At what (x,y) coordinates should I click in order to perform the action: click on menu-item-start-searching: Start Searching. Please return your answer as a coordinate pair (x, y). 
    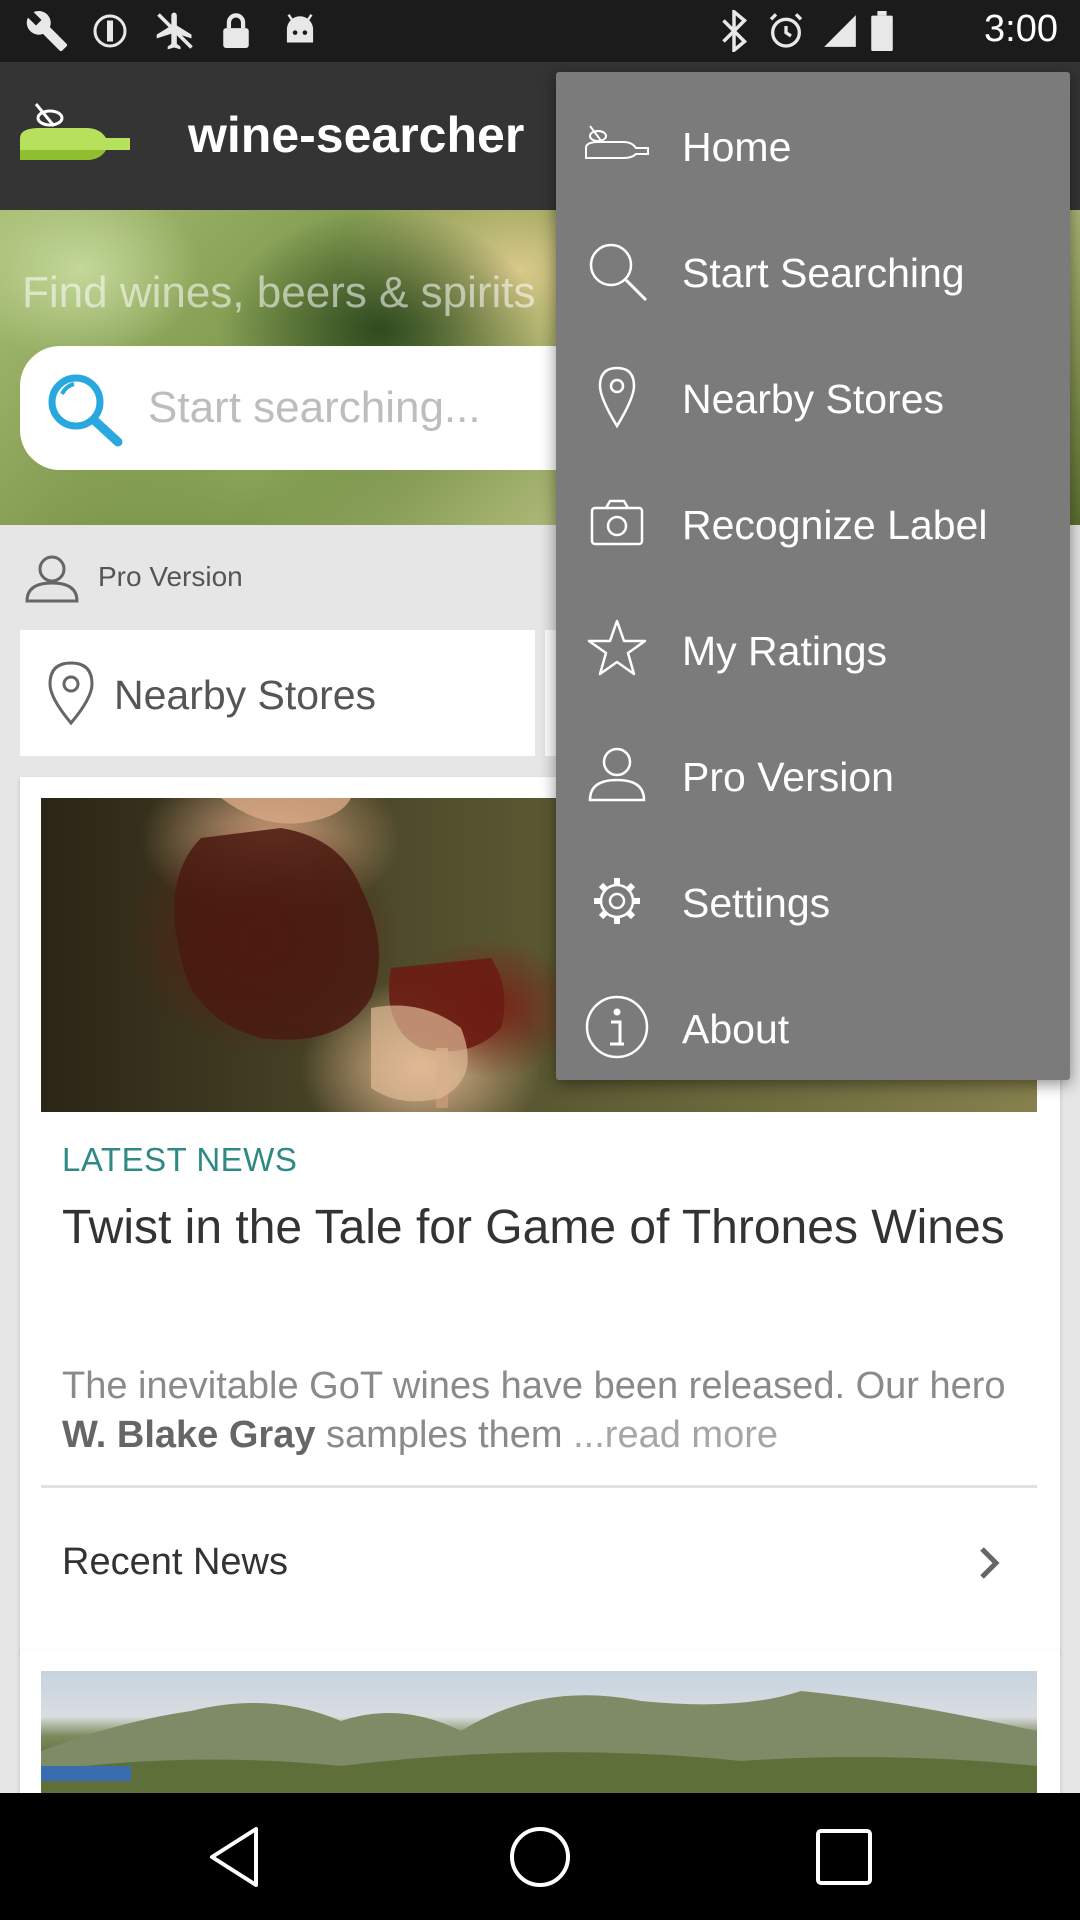
    Looking at the image, I should click on (813, 271).